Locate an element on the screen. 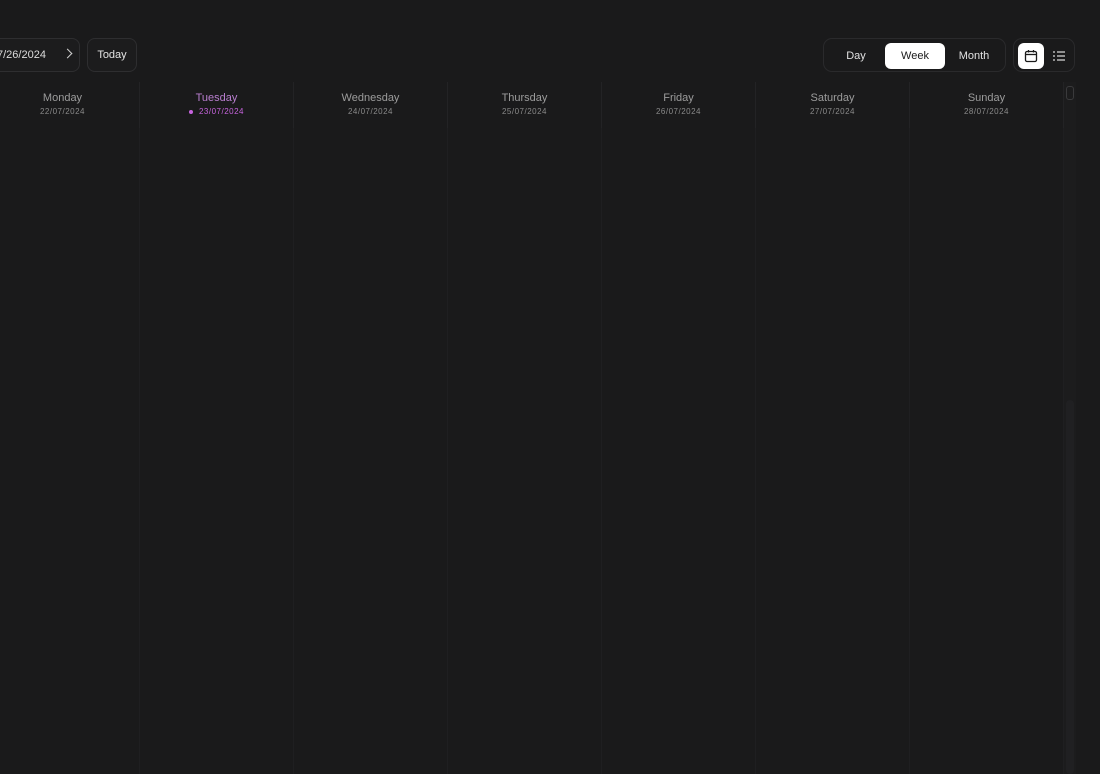  day-name: Saturday is located at coordinates (832, 98).